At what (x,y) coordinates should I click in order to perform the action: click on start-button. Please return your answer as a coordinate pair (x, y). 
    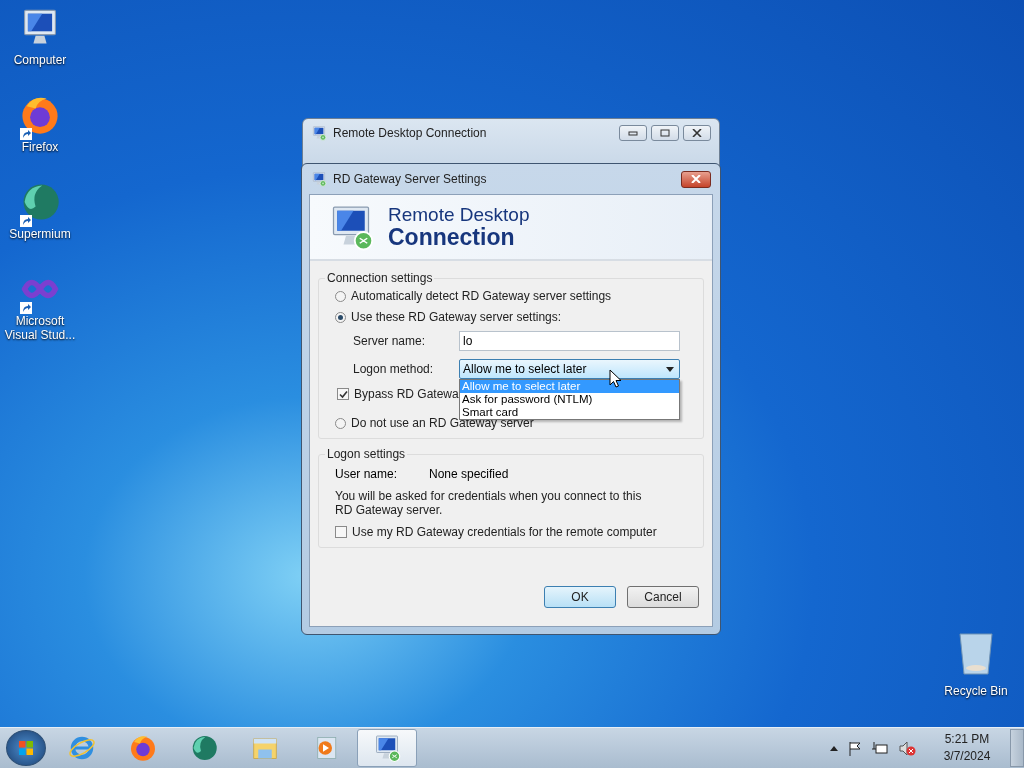
    Looking at the image, I should click on (26, 748).